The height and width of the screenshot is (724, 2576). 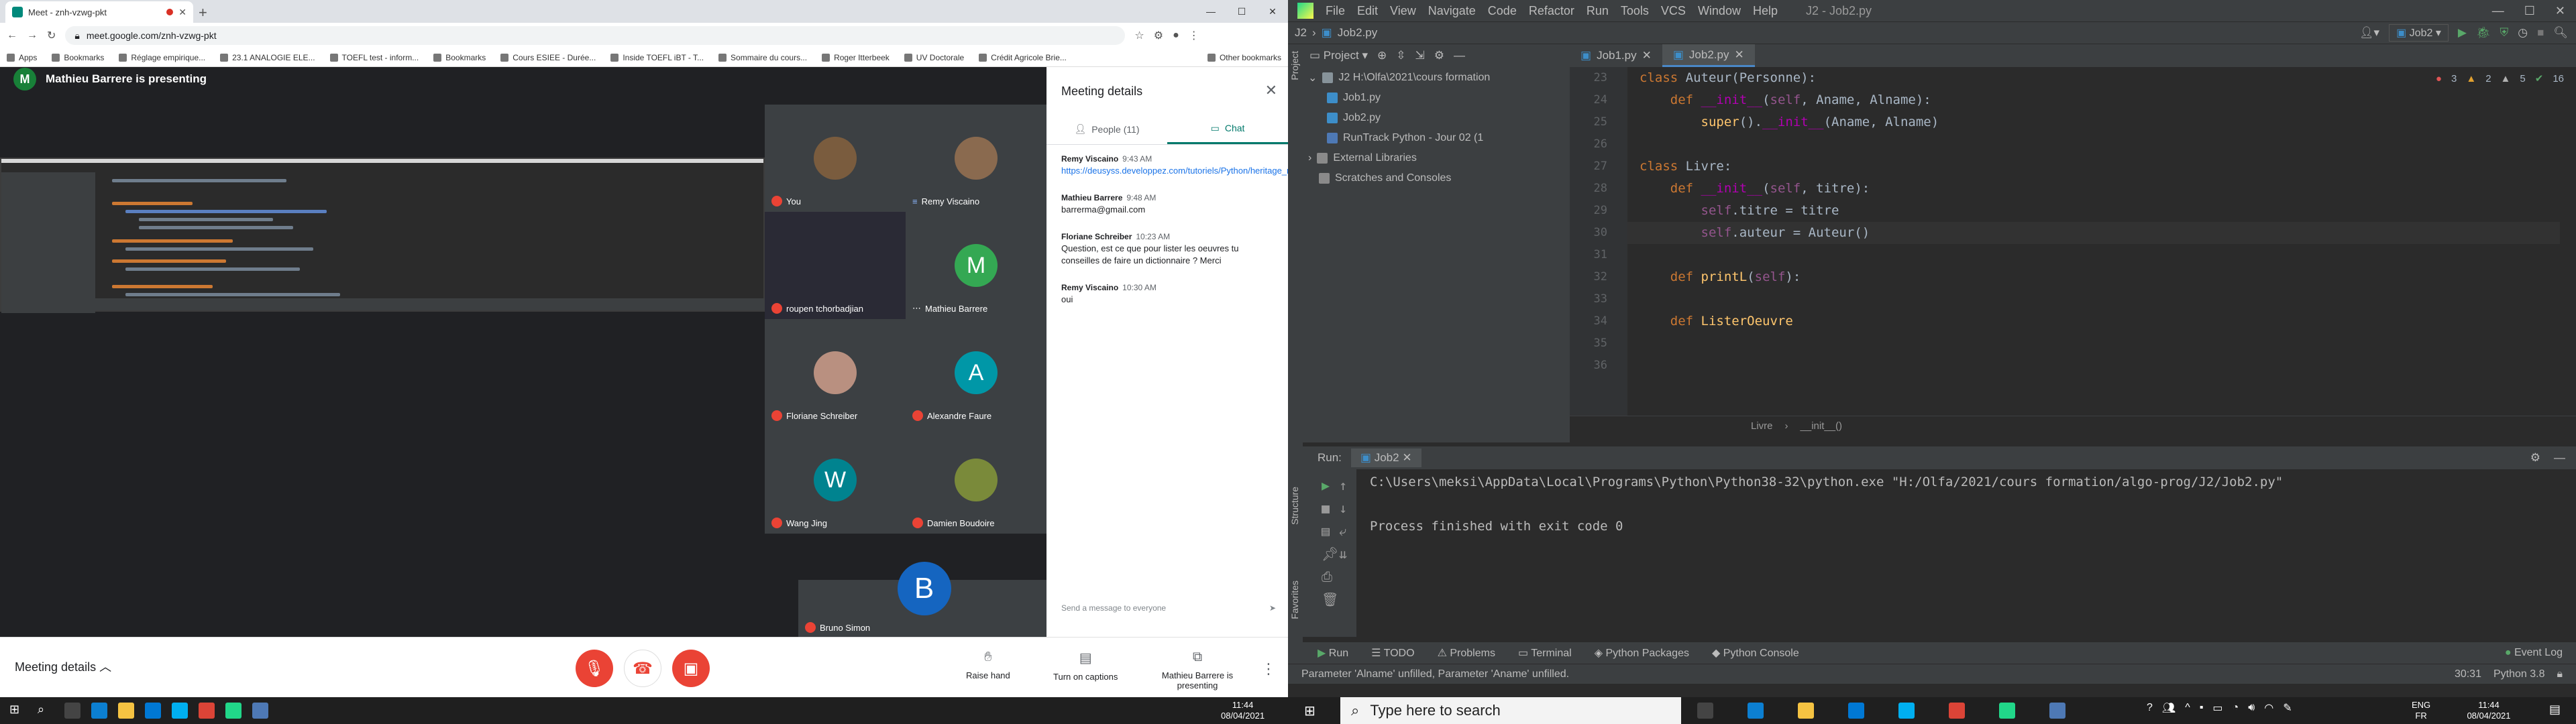 What do you see at coordinates (1635, 11) in the screenshot?
I see `menu-tools: Tools` at bounding box center [1635, 11].